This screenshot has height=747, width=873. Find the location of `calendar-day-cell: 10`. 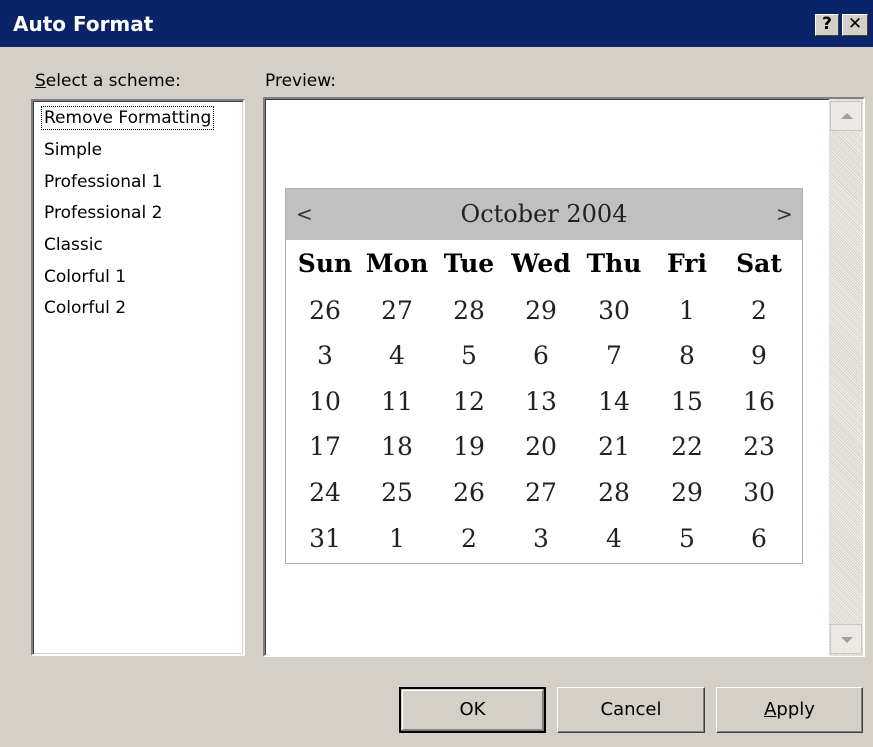

calendar-day-cell: 10 is located at coordinates (325, 402).